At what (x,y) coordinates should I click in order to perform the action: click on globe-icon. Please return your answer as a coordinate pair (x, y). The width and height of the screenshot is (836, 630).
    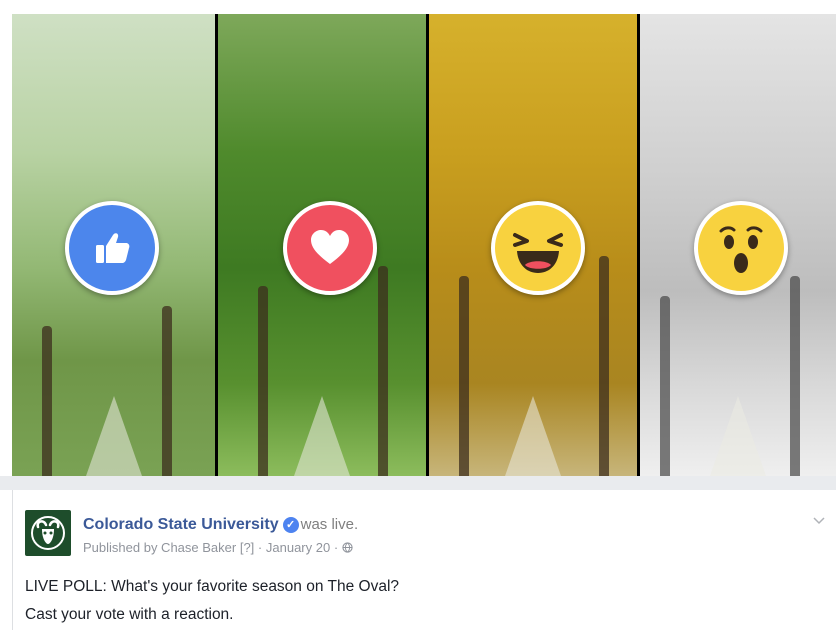
    Looking at the image, I should click on (347, 547).